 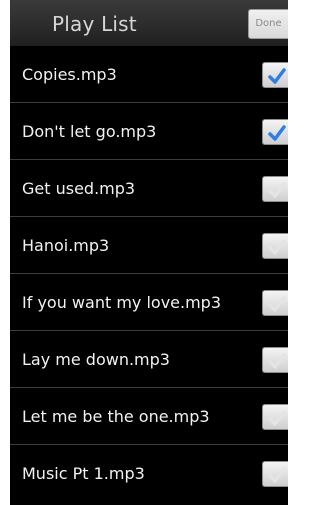 I want to click on done-button: Done, so click(x=268, y=24).